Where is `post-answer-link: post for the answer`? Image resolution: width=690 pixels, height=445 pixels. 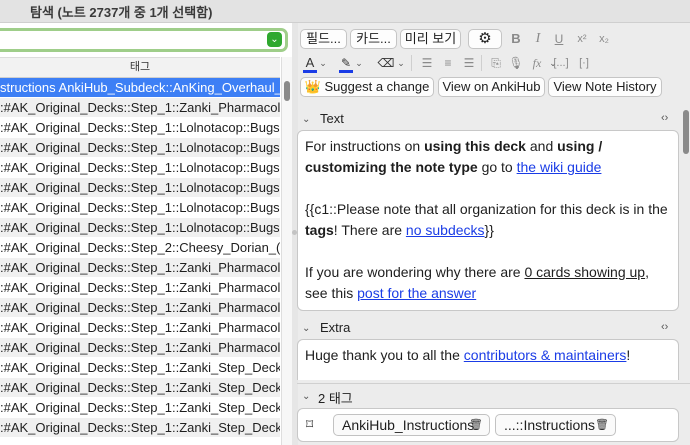
post-answer-link: post for the answer is located at coordinates (416, 293).